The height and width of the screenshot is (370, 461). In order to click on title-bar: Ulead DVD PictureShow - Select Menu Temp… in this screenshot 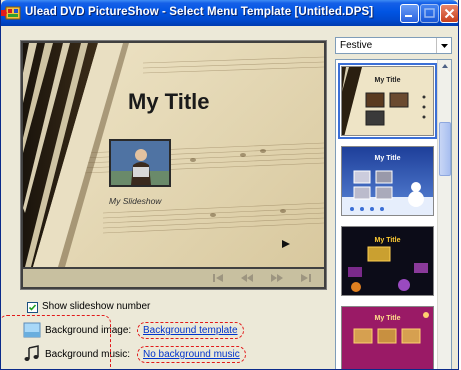, I will do `click(229, 13)`.